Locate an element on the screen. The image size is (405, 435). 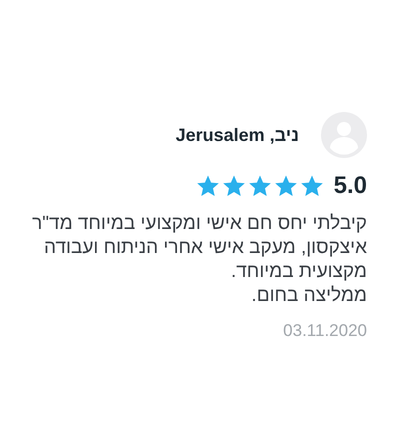
review-text: קיבלתי יחס חם אישי ומקצועי במיוחד מד"ר איצקסון, מעקב אישי אחרי הניתוח ועבודה מקצועית במיוחד. is located at coordinates (199, 248).